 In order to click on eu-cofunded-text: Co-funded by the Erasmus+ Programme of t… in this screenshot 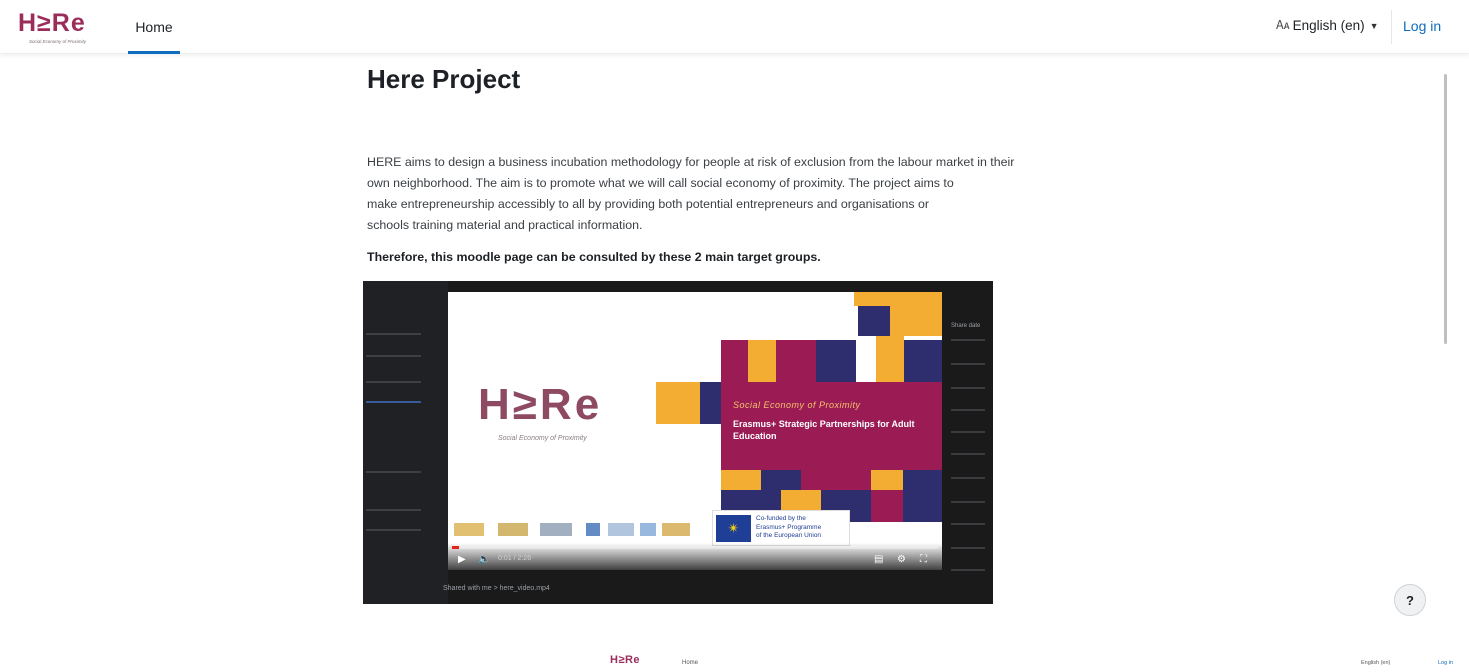, I will do `click(789, 527)`.